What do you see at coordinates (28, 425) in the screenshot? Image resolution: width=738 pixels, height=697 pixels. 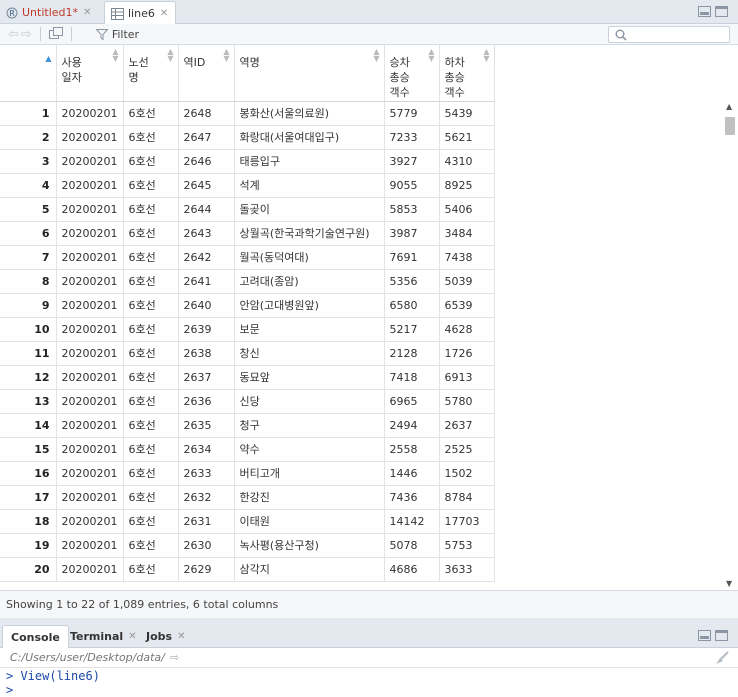 I see `row-index-cell: 14` at bounding box center [28, 425].